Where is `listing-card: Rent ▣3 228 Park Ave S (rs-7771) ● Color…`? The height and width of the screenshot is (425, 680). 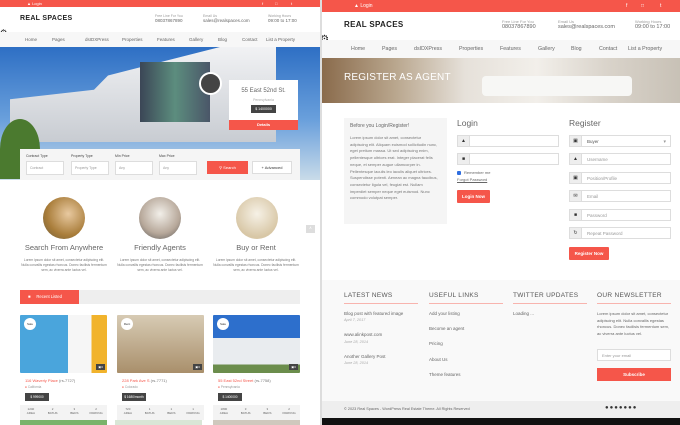
listing-card: Rent ▣3 228 Park Ave S (rs-7771) ● Color… is located at coordinates (160, 367).